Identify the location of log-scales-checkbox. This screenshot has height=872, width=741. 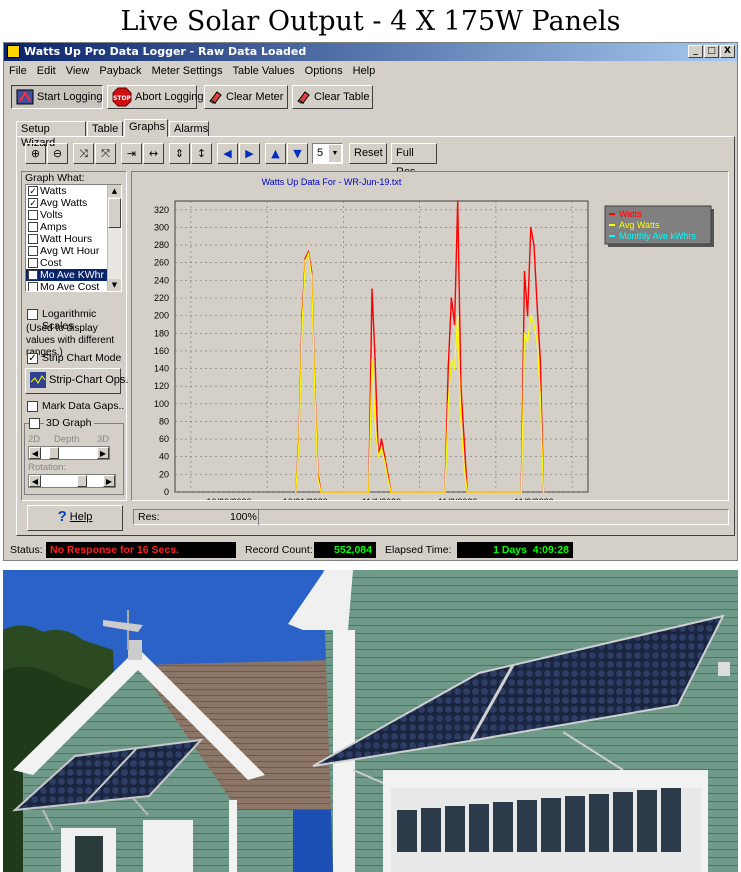
(32, 314).